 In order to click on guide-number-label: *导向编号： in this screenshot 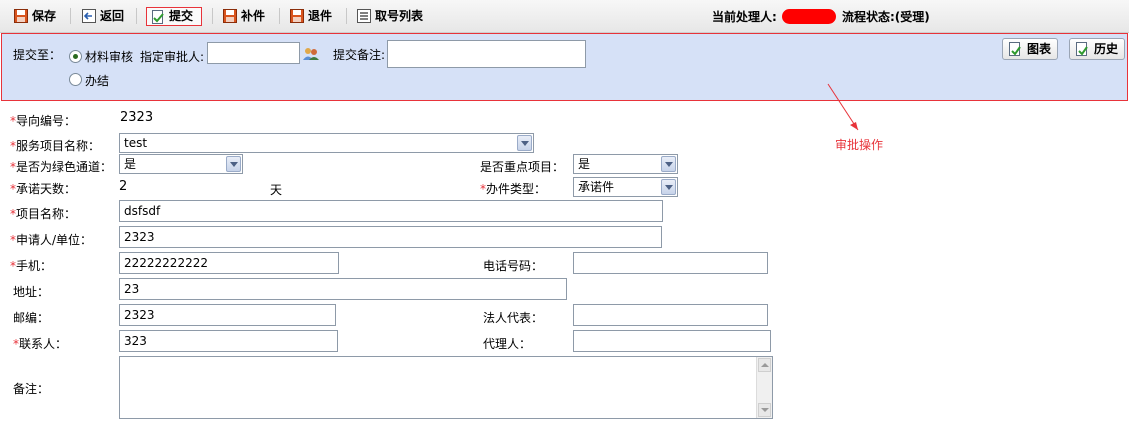, I will do `click(43, 120)`.